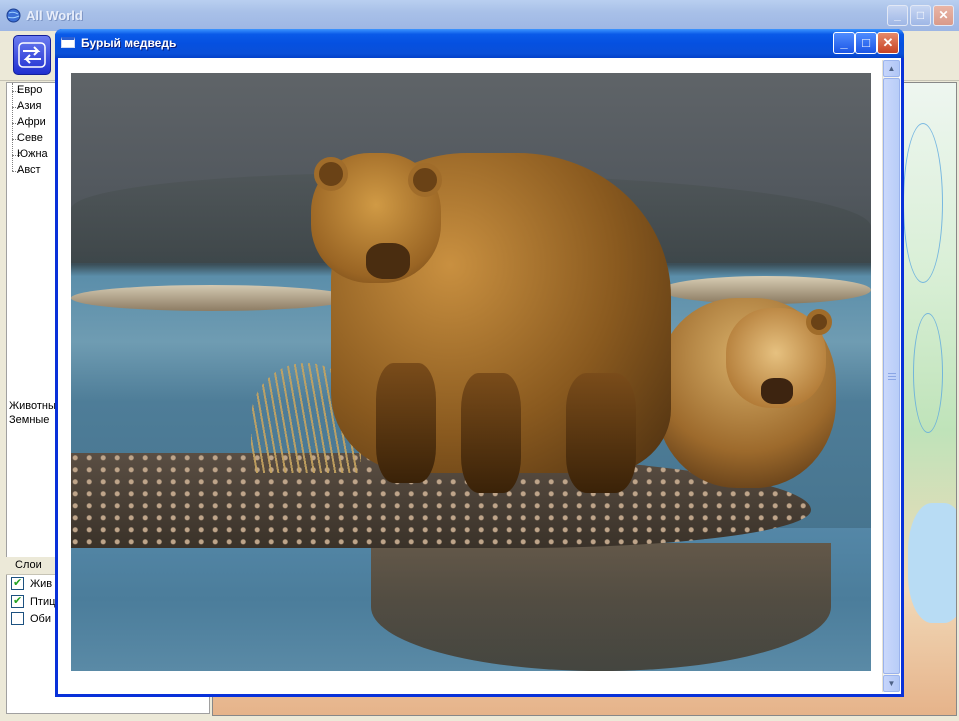 The width and height of the screenshot is (959, 721). I want to click on scroll-down-button: ▼, so click(891, 683).